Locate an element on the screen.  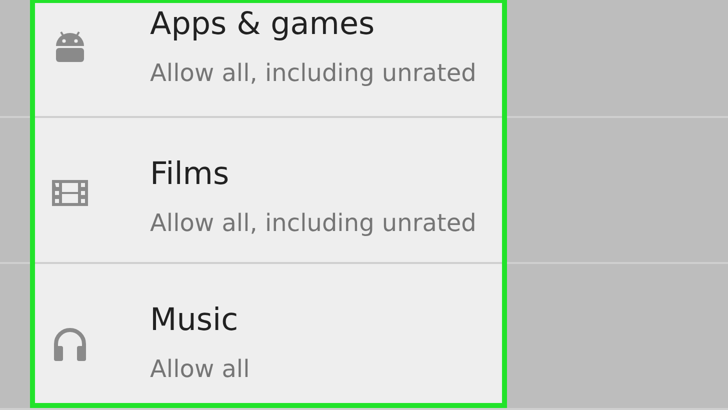
setting-value: Allow all is located at coordinates (200, 369).